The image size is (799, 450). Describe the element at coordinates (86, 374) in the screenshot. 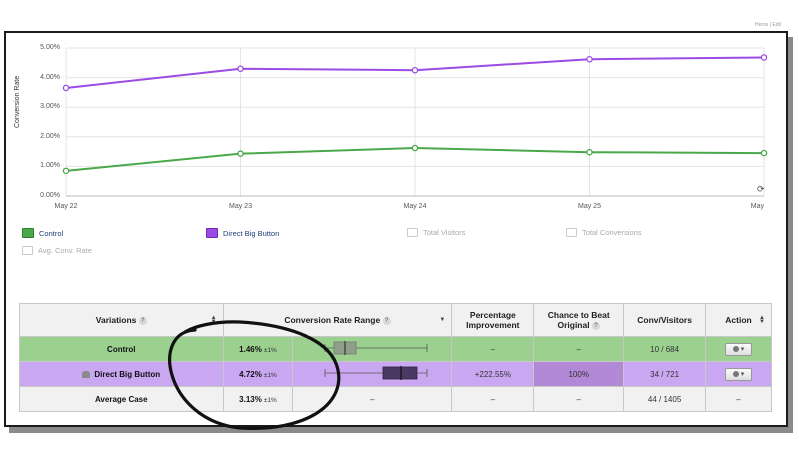

I see `variation-icon` at that location.